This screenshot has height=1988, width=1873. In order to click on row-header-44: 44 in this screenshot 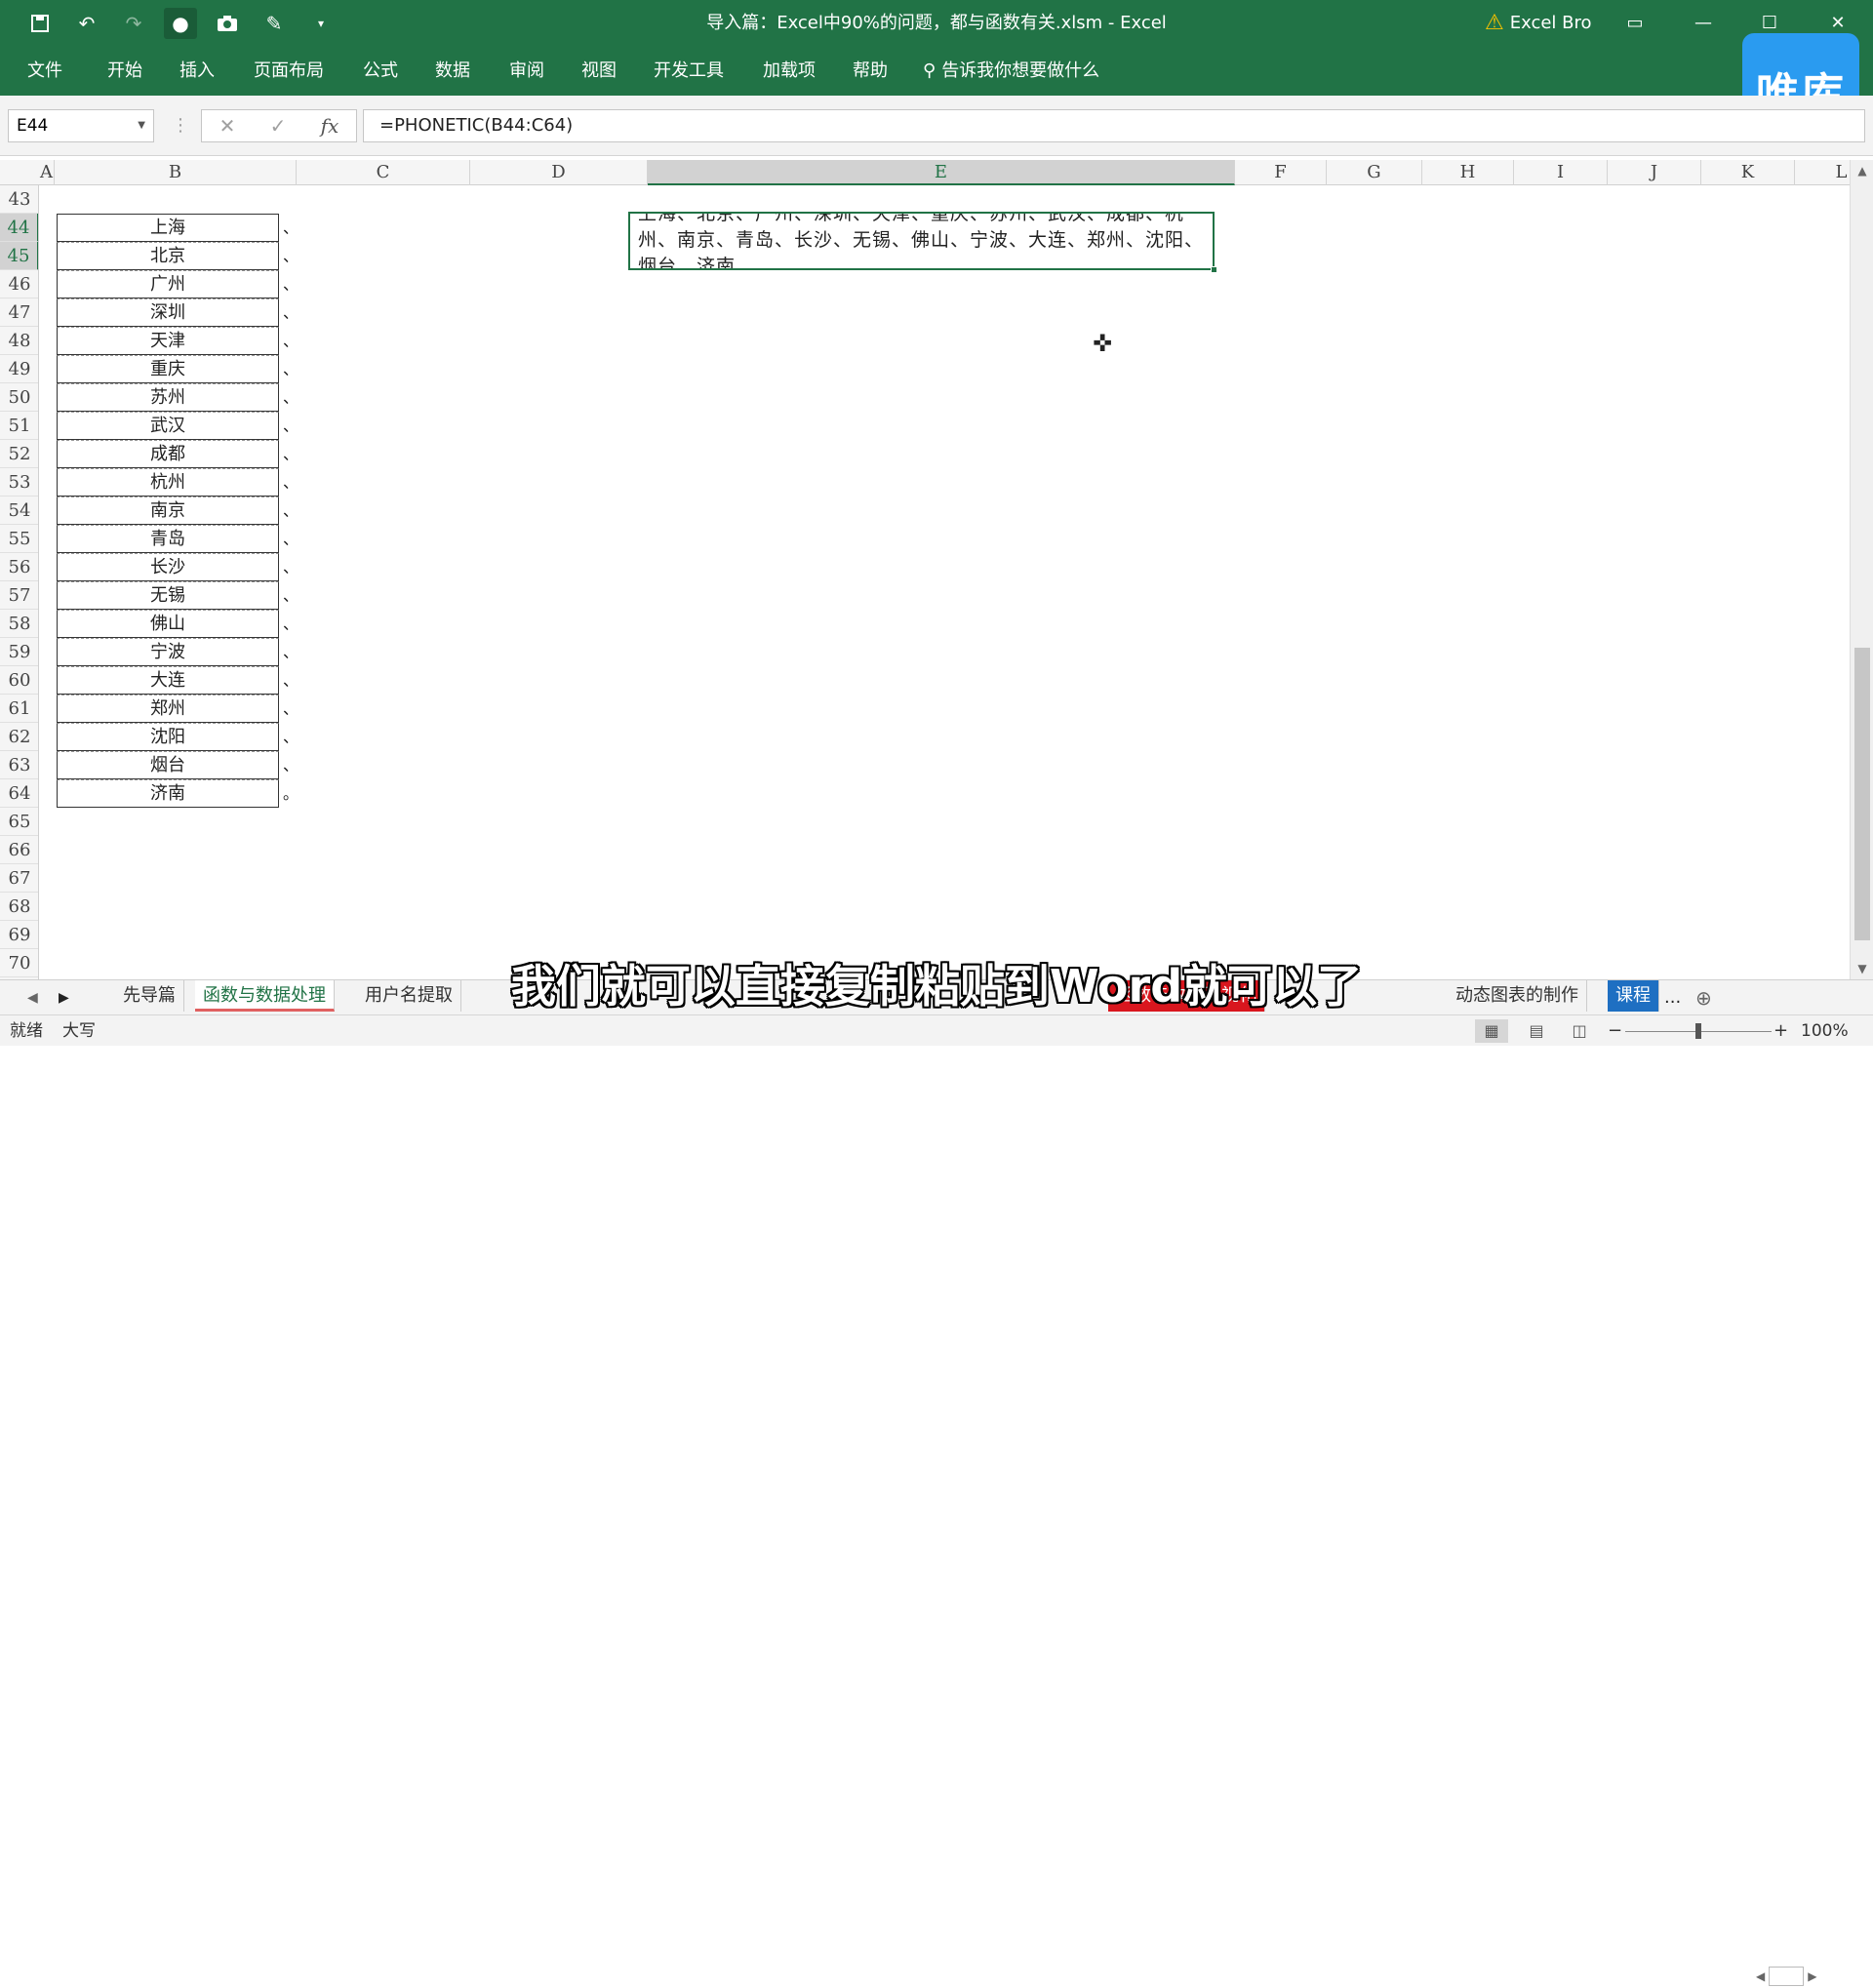, I will do `click(19, 228)`.